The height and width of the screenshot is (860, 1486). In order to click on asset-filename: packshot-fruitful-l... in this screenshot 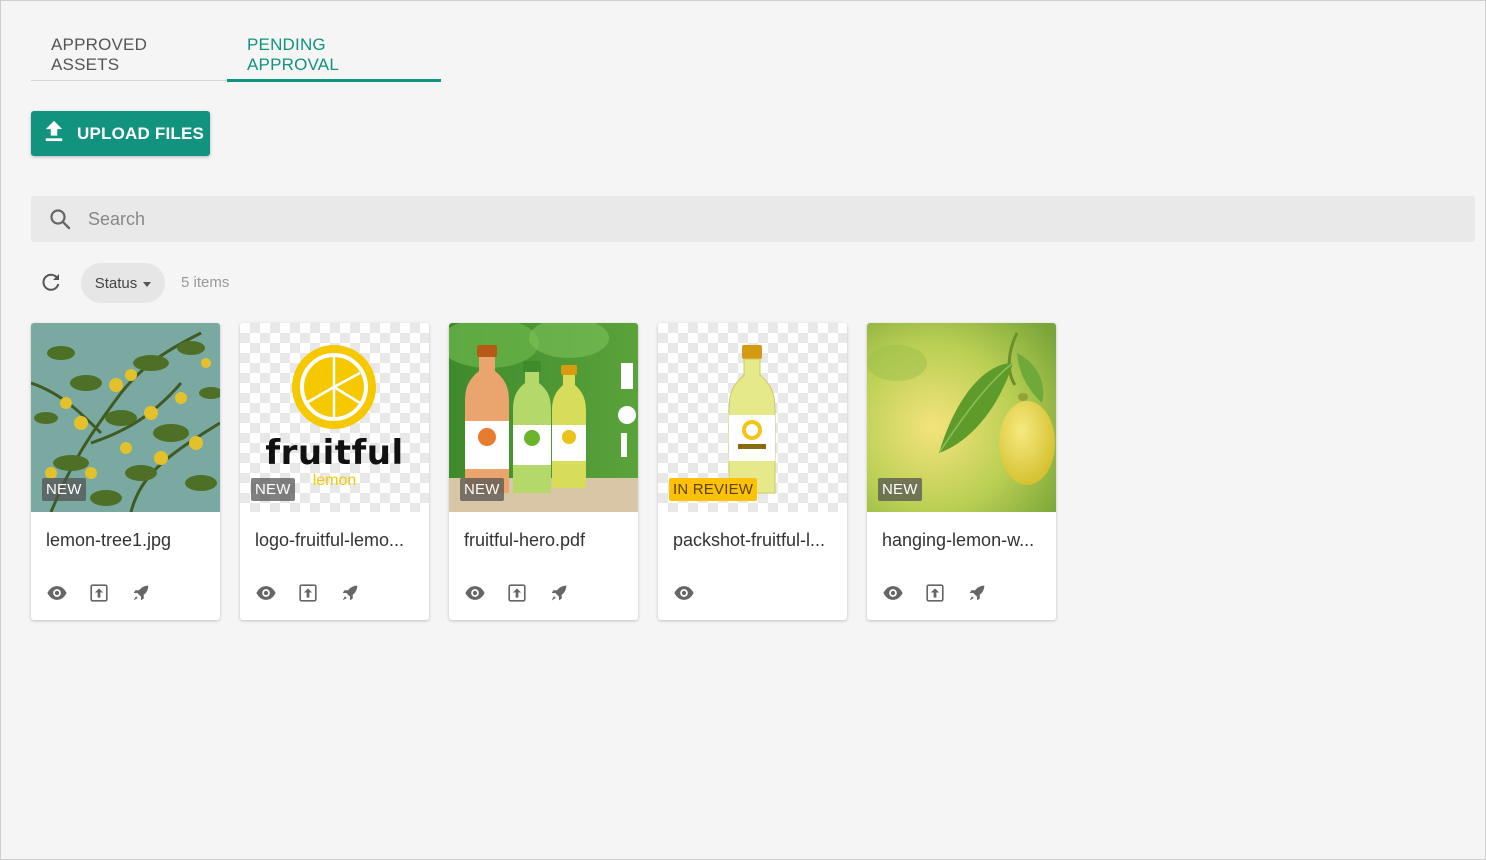, I will do `click(749, 540)`.